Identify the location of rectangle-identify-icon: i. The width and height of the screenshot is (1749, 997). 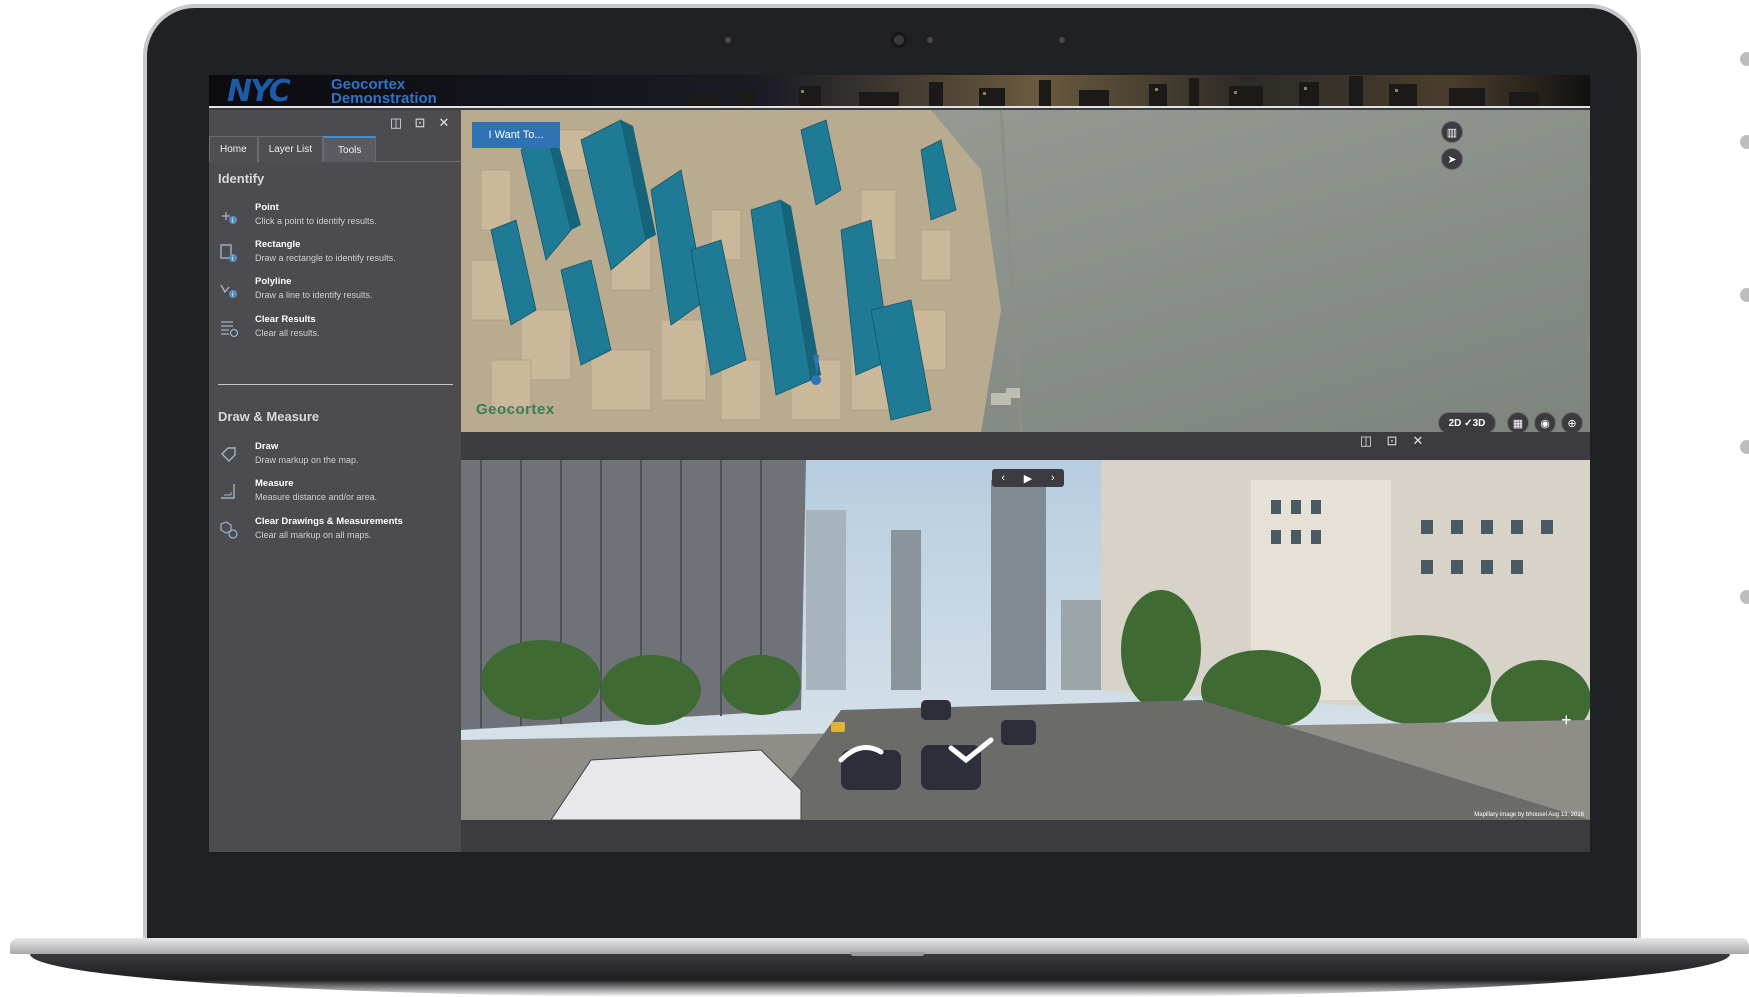
(228, 253).